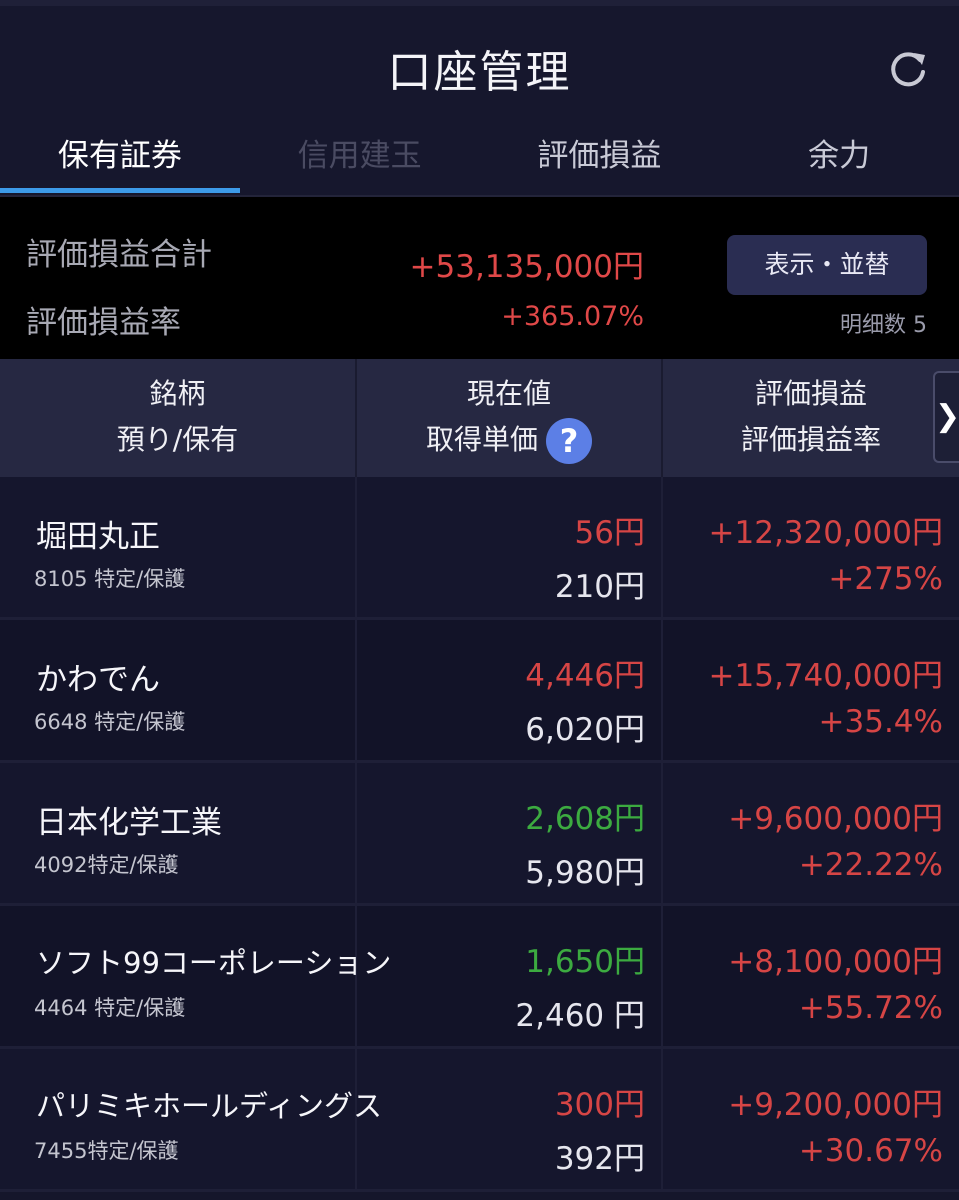  Describe the element at coordinates (580, 1016) in the screenshot. I see `cost-price: 2,460 円` at that location.